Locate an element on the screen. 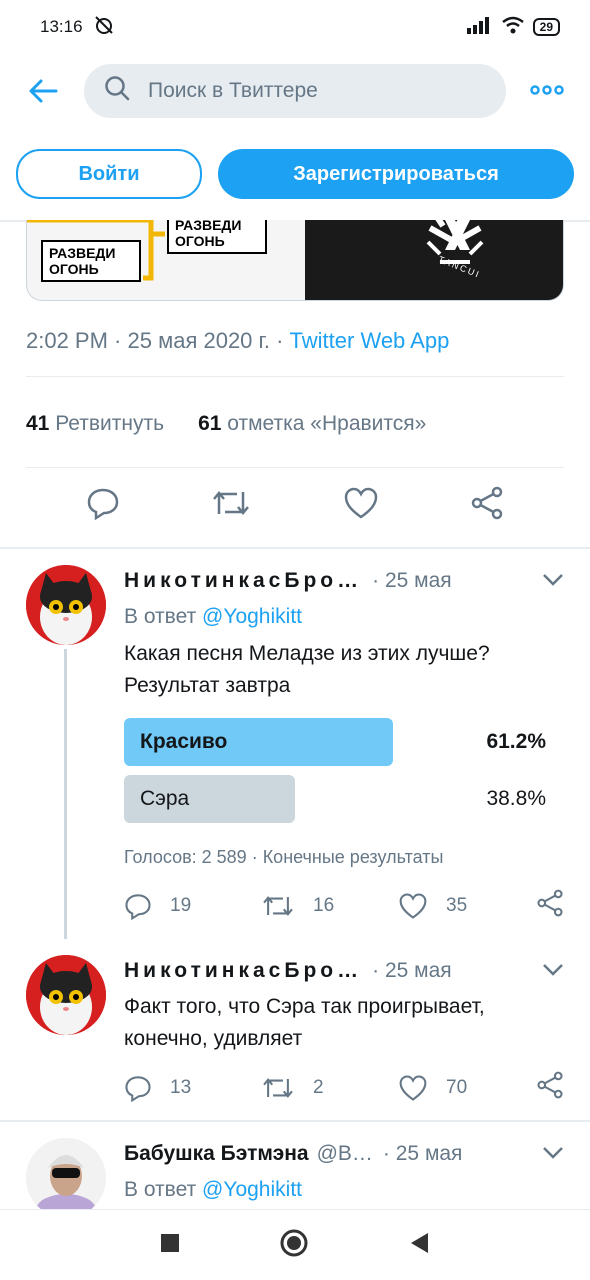 The image size is (590, 1280). jacket-photo: TANCUI is located at coordinates (434, 260).